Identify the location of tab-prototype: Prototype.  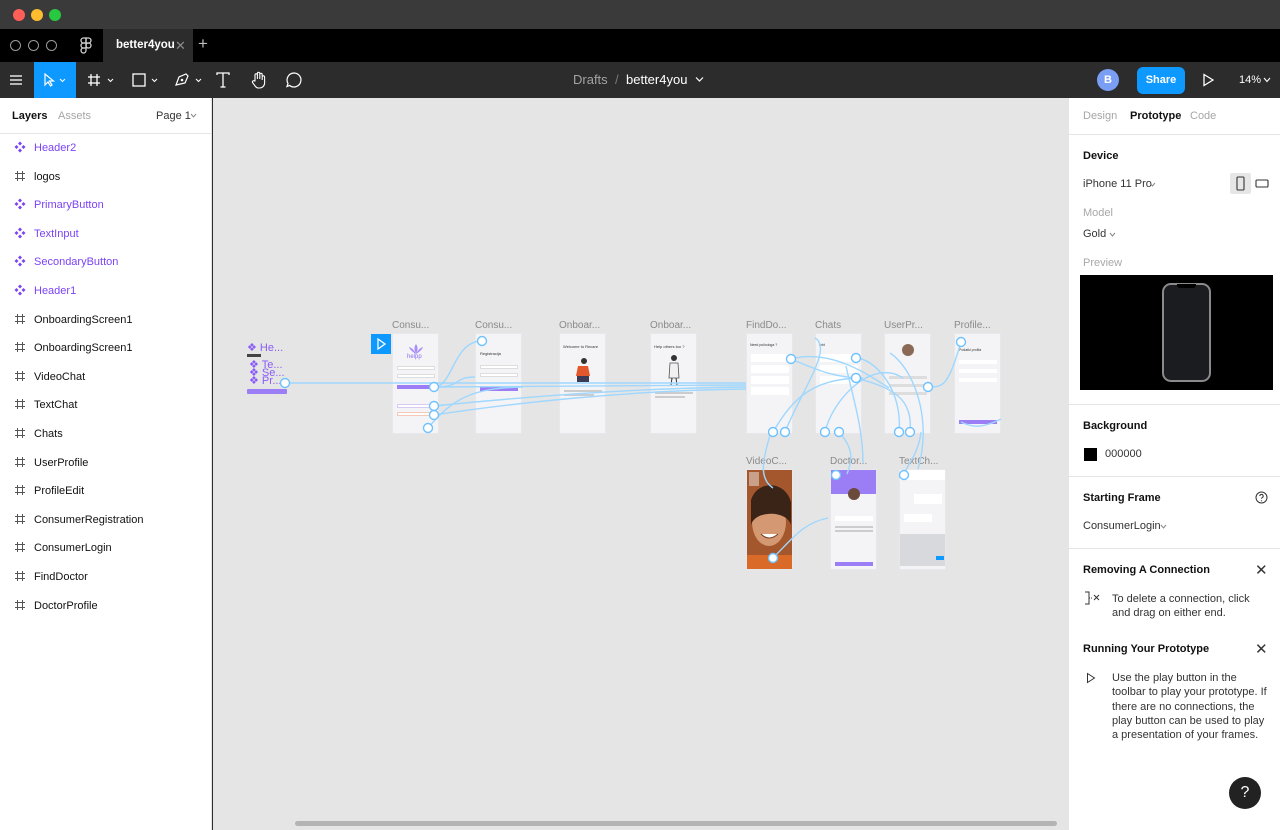
(1155, 116).